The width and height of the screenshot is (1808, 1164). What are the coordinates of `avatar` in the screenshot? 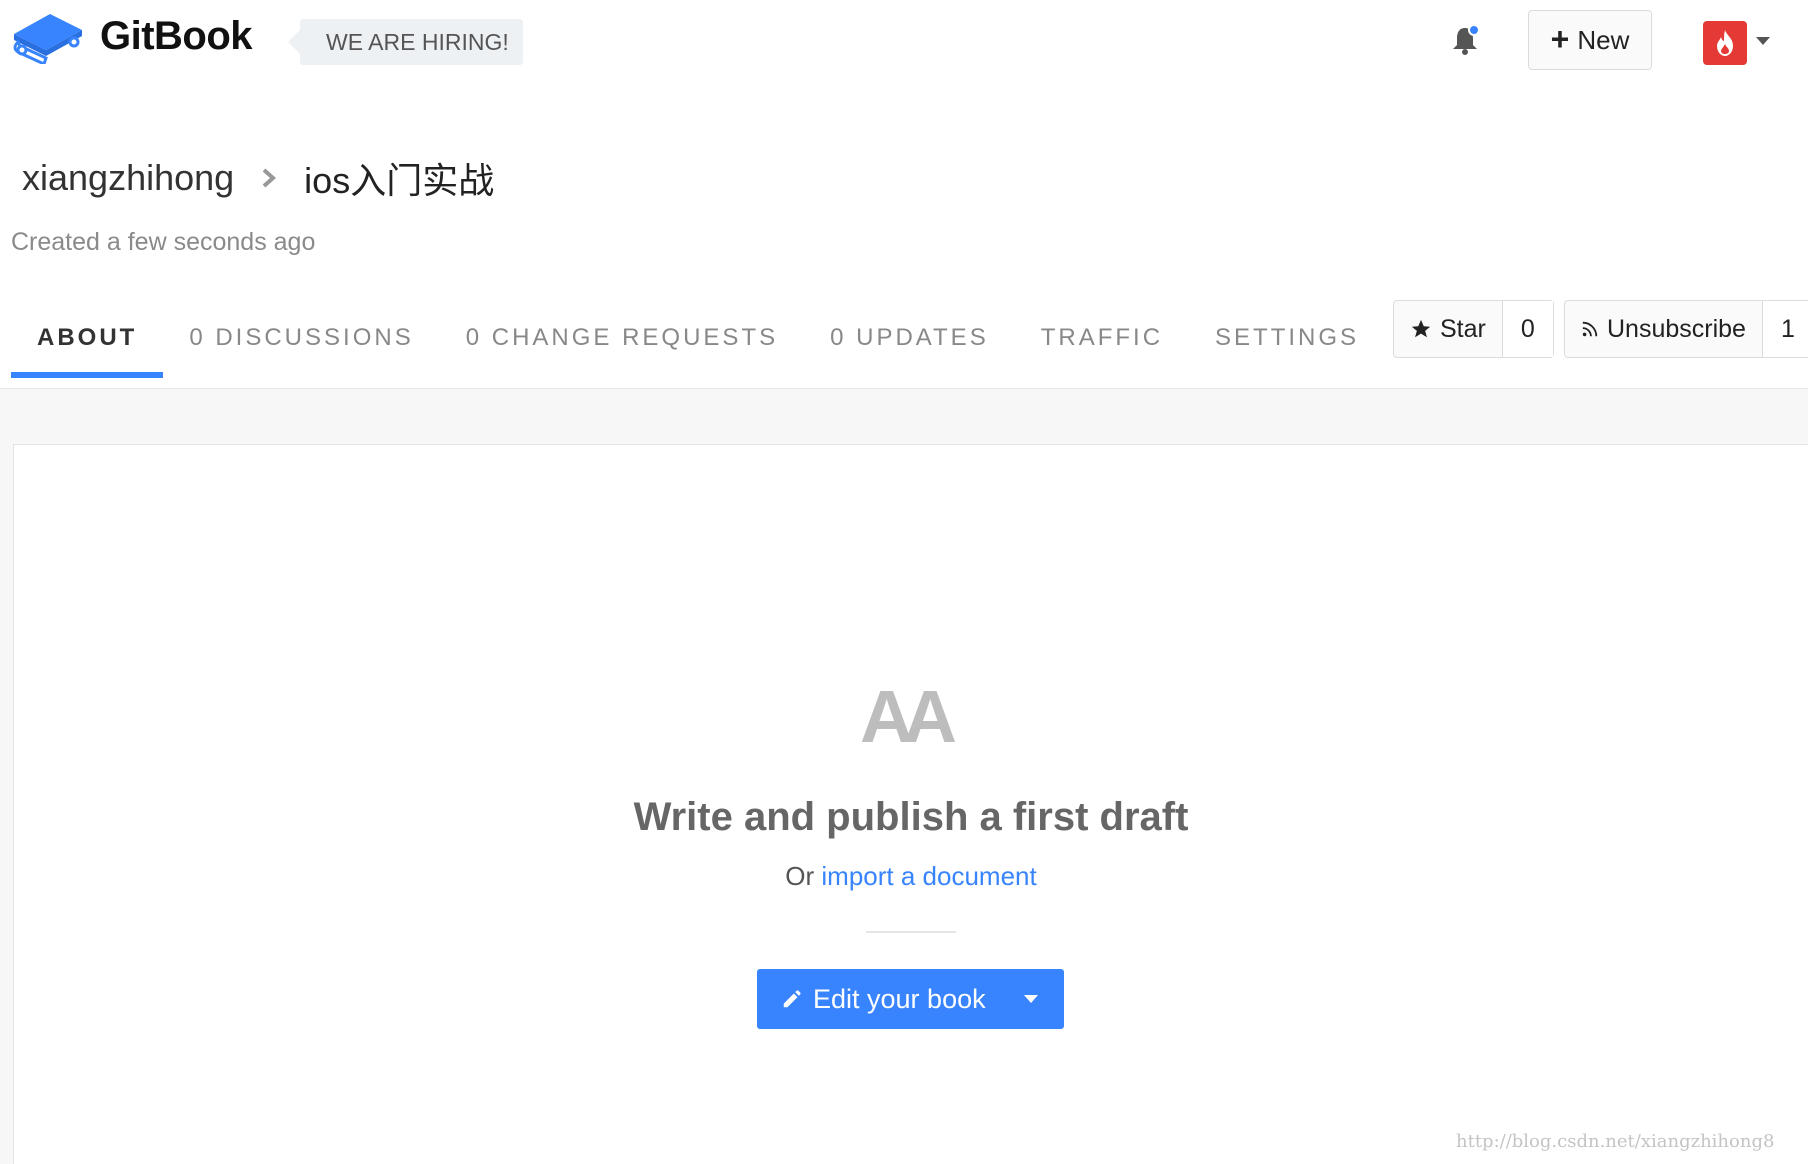 It's located at (1725, 43).